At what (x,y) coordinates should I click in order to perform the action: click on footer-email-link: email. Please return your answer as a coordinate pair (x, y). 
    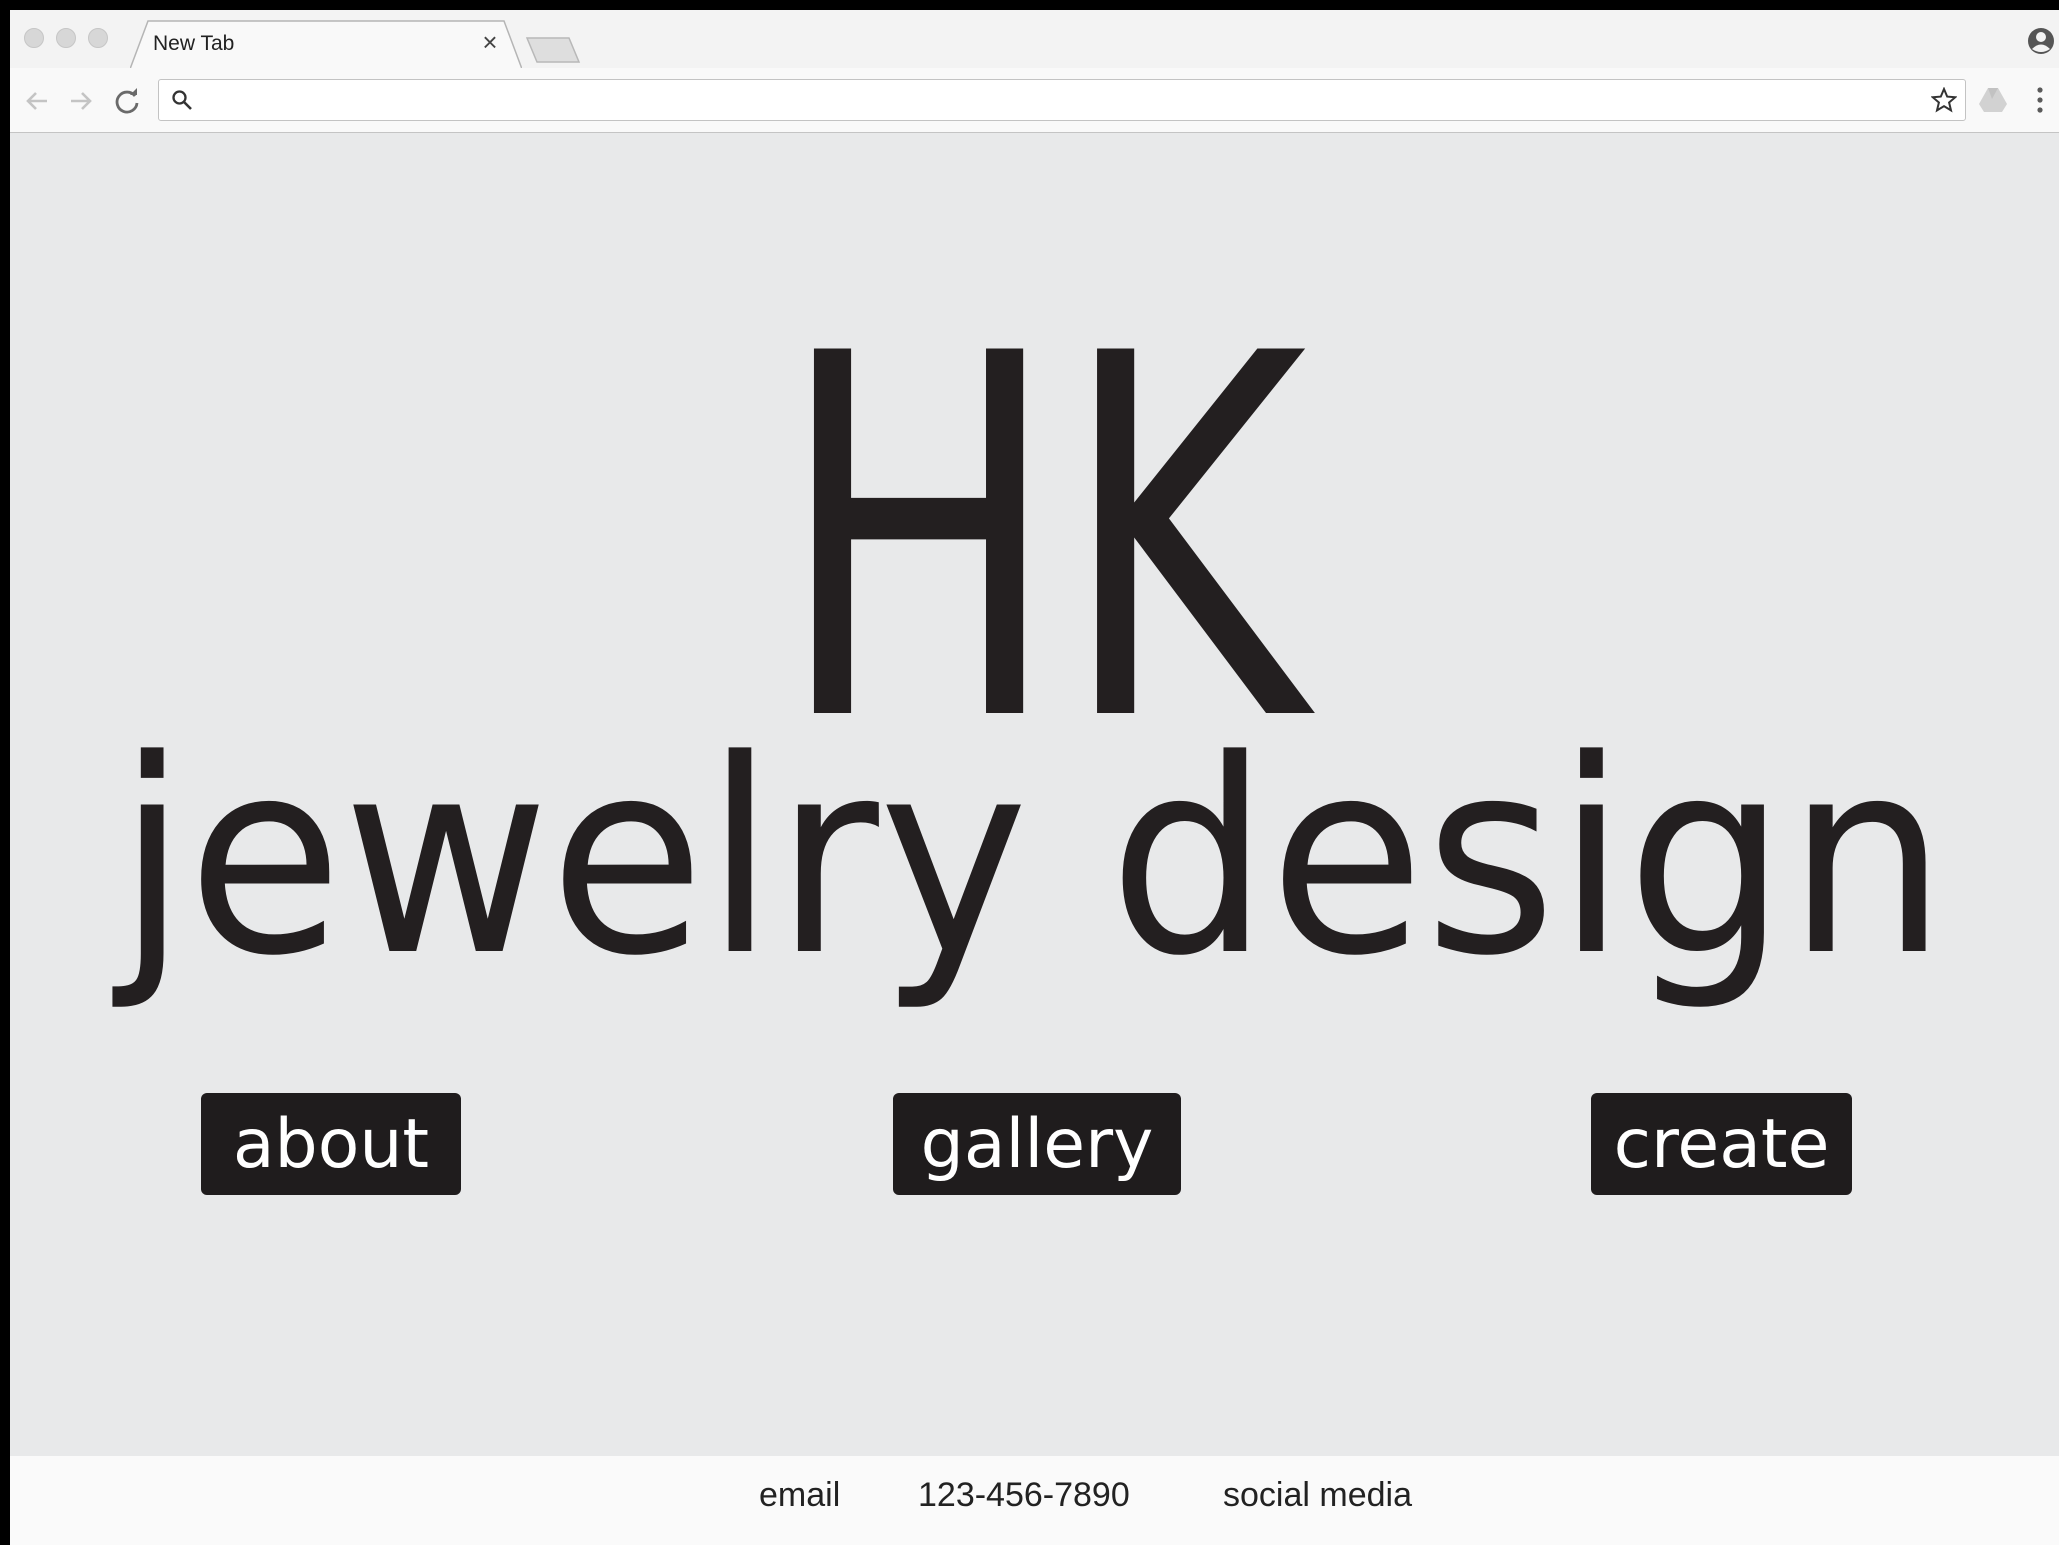
    Looking at the image, I should click on (799, 1495).